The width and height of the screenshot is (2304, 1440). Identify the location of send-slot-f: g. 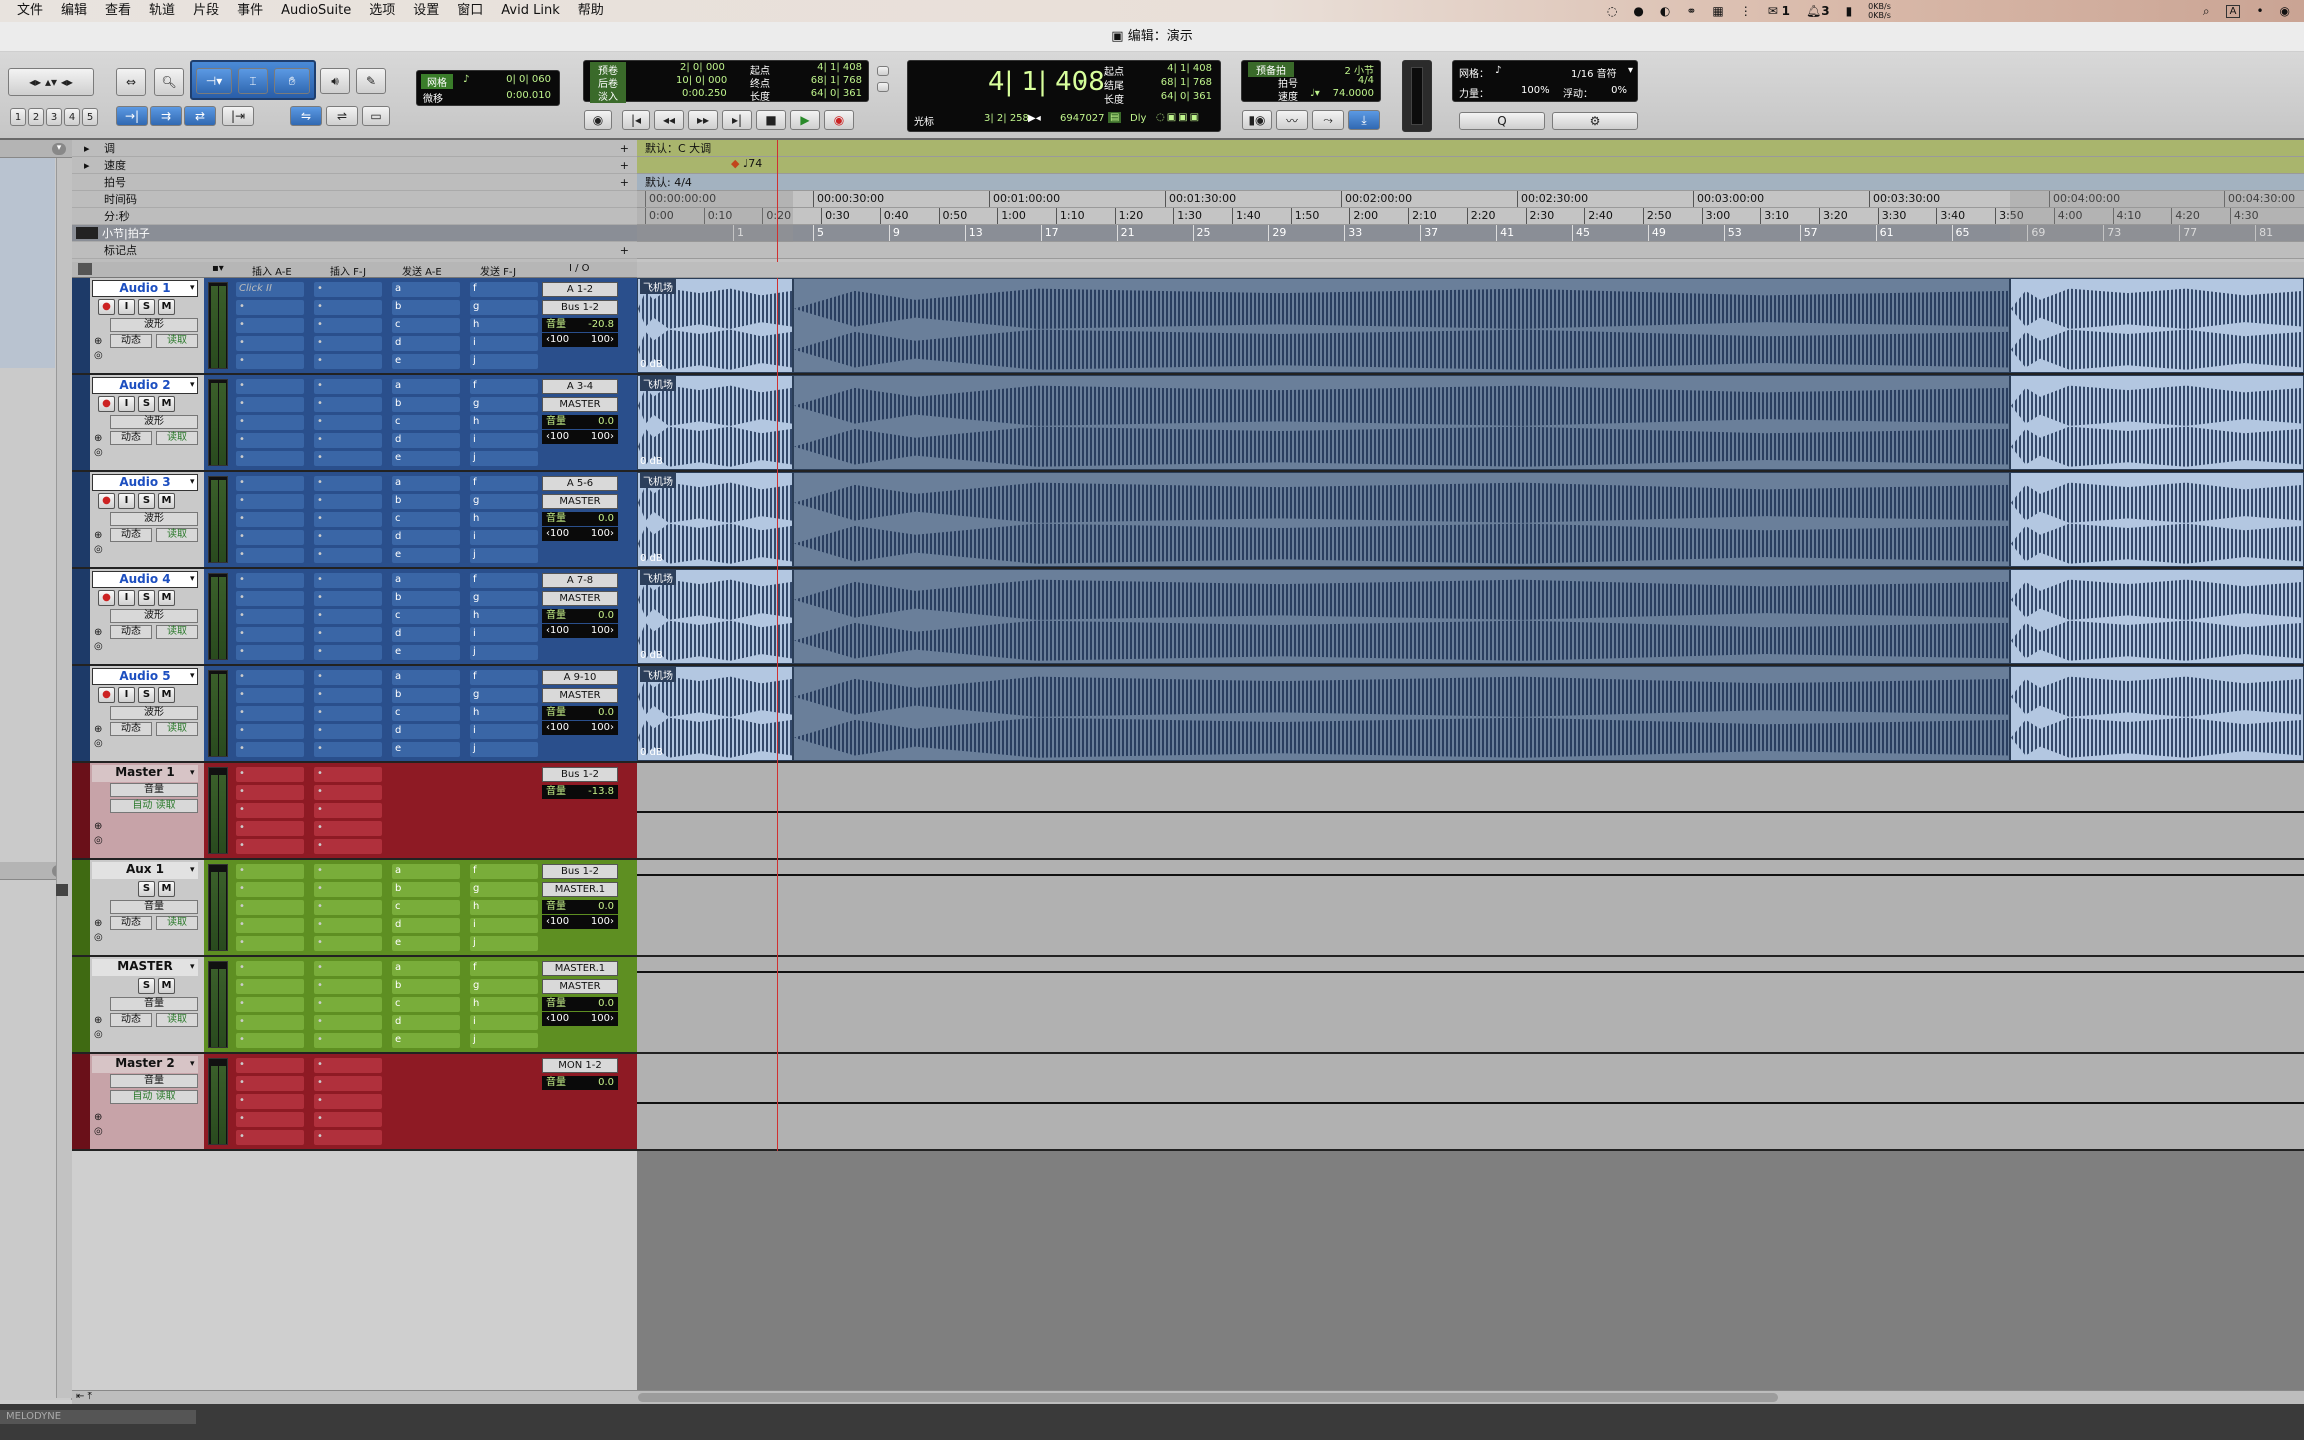
(504, 307).